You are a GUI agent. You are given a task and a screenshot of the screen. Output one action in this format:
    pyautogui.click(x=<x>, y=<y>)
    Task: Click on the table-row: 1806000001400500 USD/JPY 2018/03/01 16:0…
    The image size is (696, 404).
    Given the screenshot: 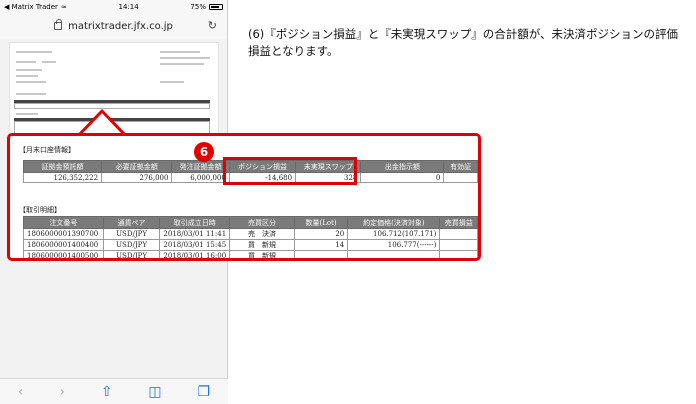 What is the action you would take?
    pyautogui.click(x=250, y=254)
    